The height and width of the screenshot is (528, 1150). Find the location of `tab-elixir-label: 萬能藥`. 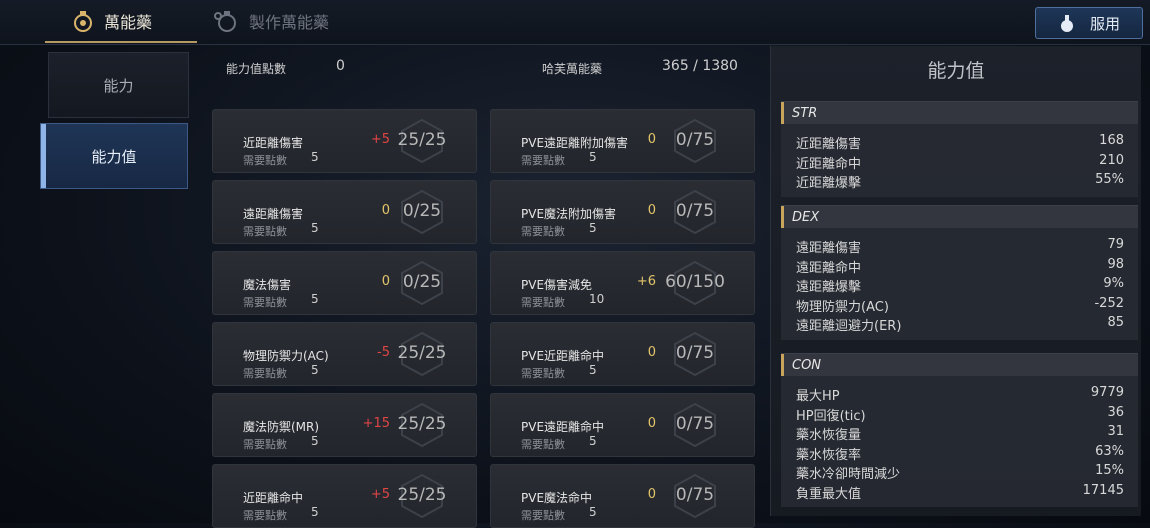

tab-elixir-label: 萬能藥 is located at coordinates (128, 22).